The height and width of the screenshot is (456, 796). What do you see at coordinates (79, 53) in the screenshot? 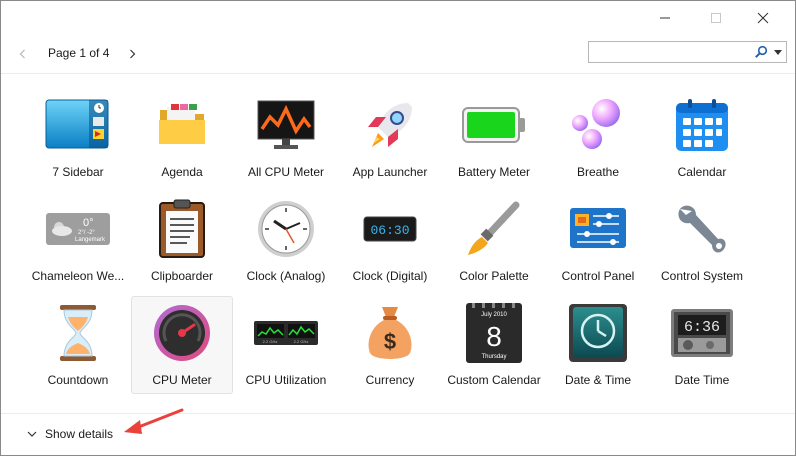
I see `page-indicator: Page 1 of 4` at bounding box center [79, 53].